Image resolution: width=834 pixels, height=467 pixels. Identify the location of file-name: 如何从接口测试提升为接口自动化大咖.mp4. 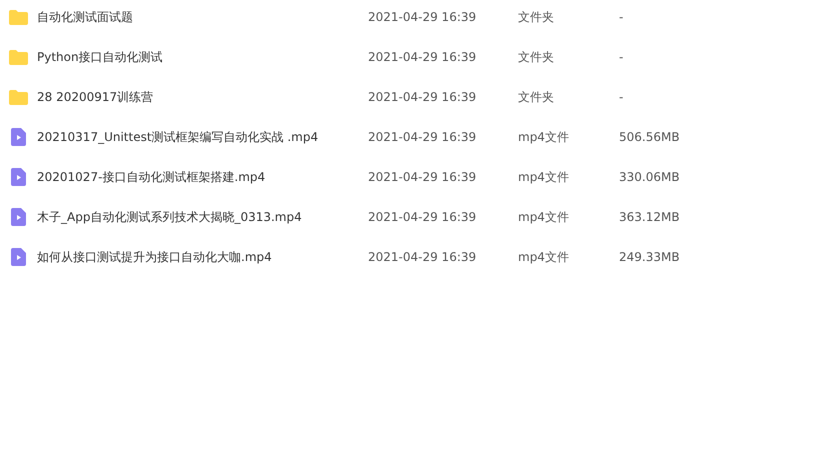
(202, 257).